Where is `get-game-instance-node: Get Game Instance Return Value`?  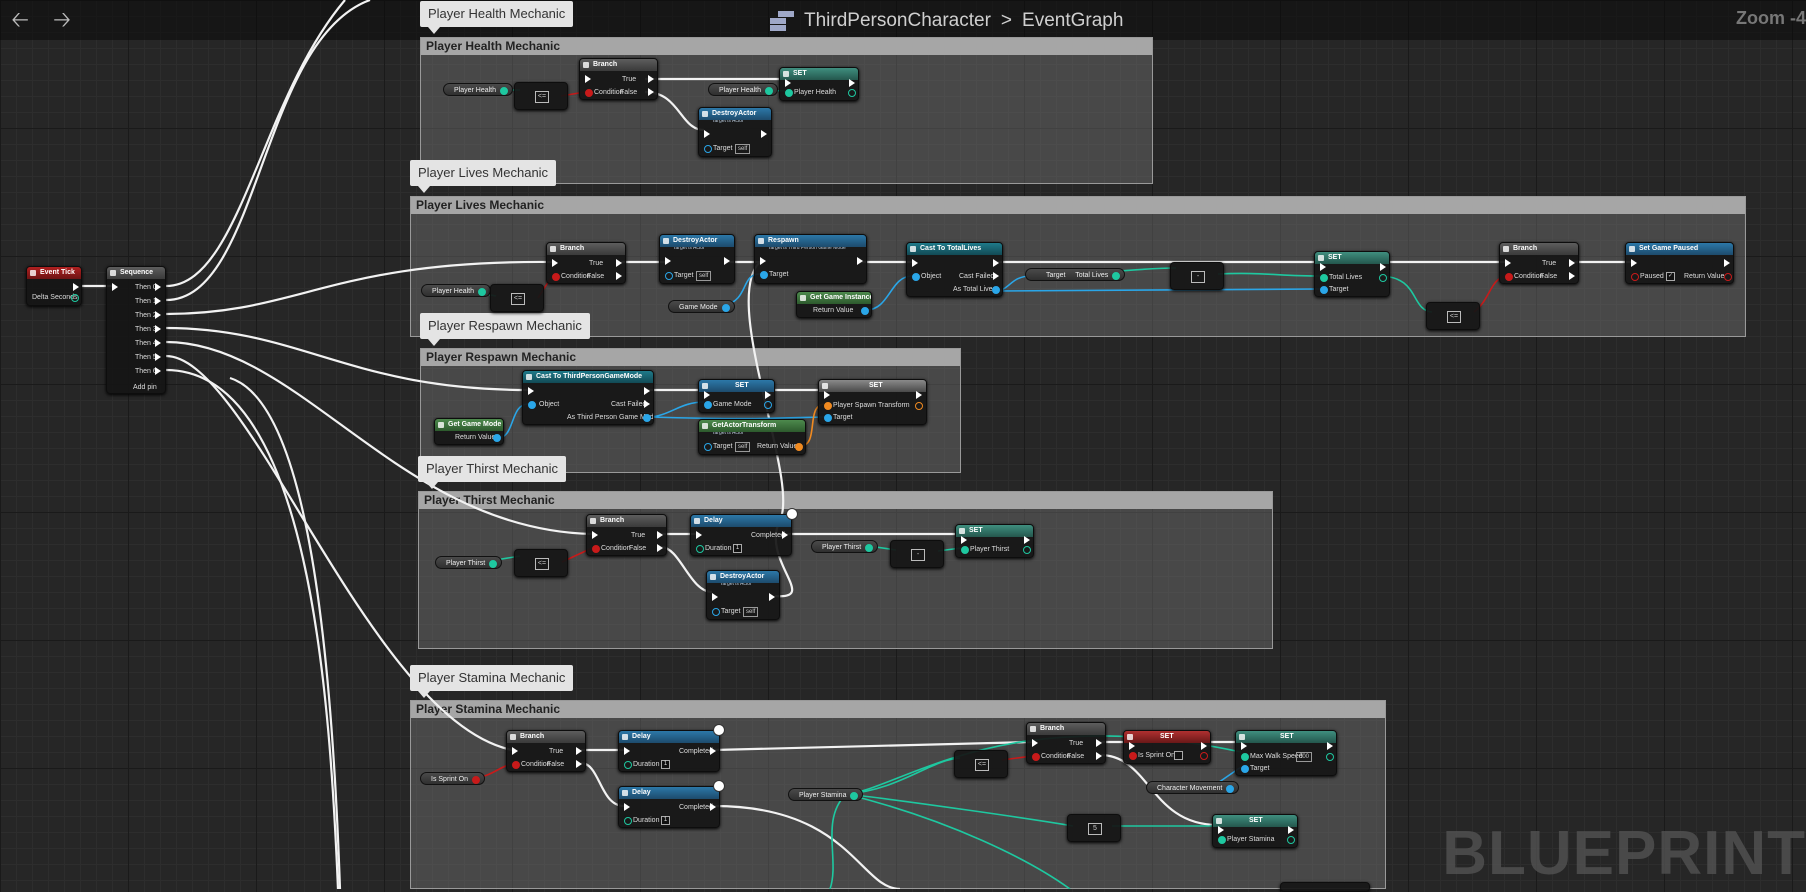 get-game-instance-node: Get Game Instance Return Value is located at coordinates (834, 304).